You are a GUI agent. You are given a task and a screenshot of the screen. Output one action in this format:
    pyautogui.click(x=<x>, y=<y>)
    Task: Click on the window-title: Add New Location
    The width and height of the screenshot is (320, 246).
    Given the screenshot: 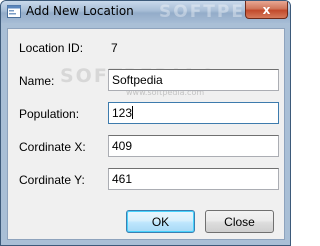 What is the action you would take?
    pyautogui.click(x=80, y=11)
    